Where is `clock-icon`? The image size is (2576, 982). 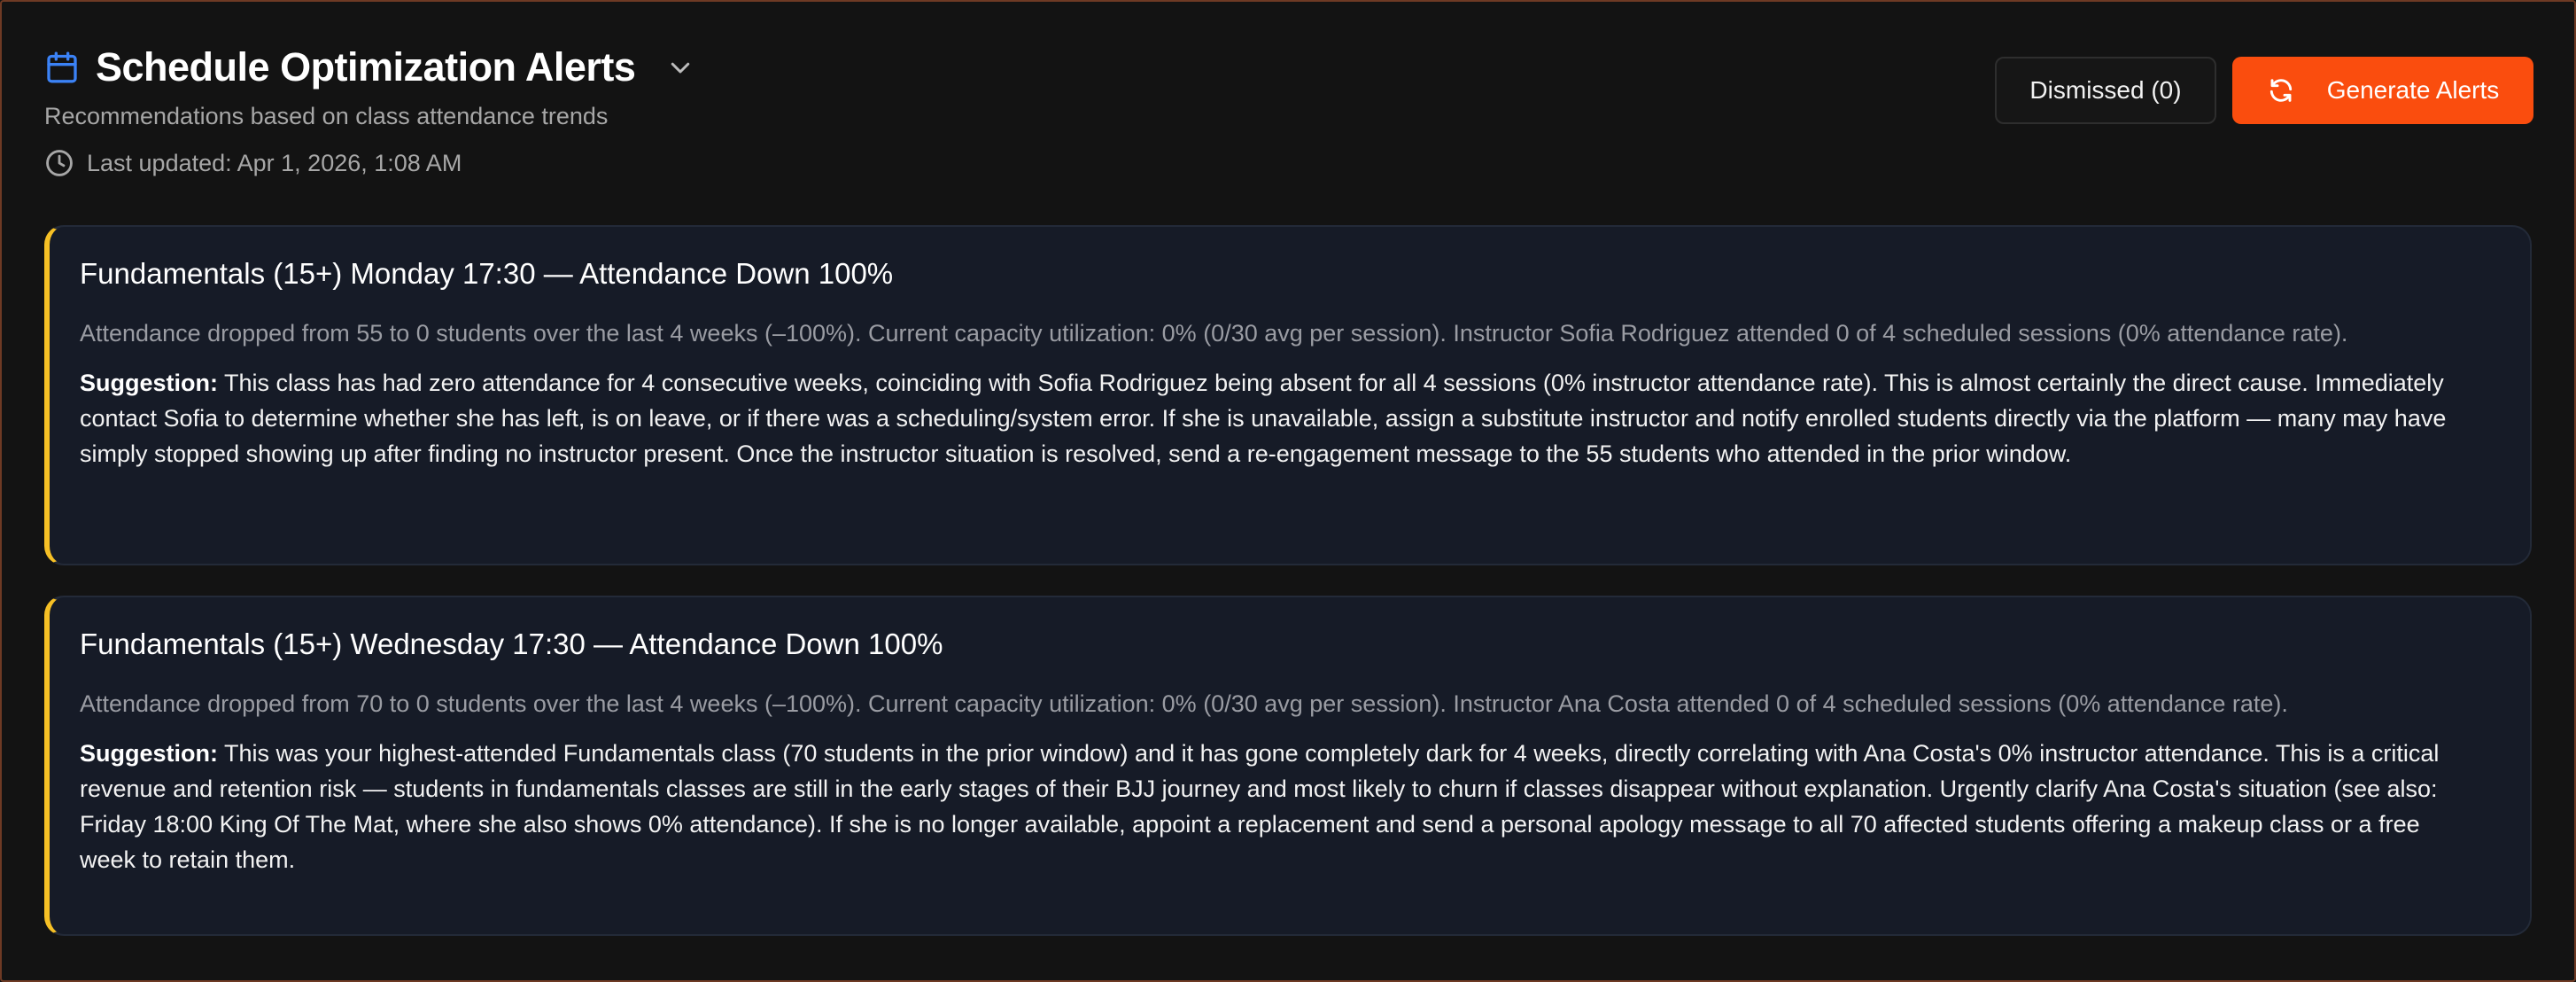 clock-icon is located at coordinates (59, 163).